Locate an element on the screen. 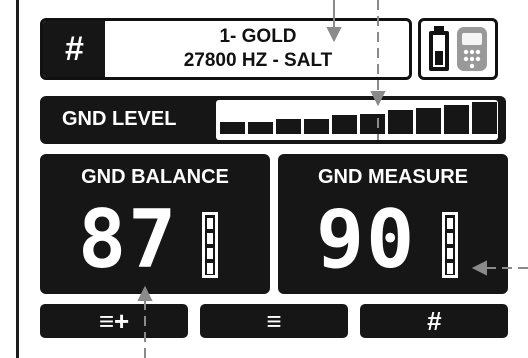  hash-button: # is located at coordinates (434, 321).